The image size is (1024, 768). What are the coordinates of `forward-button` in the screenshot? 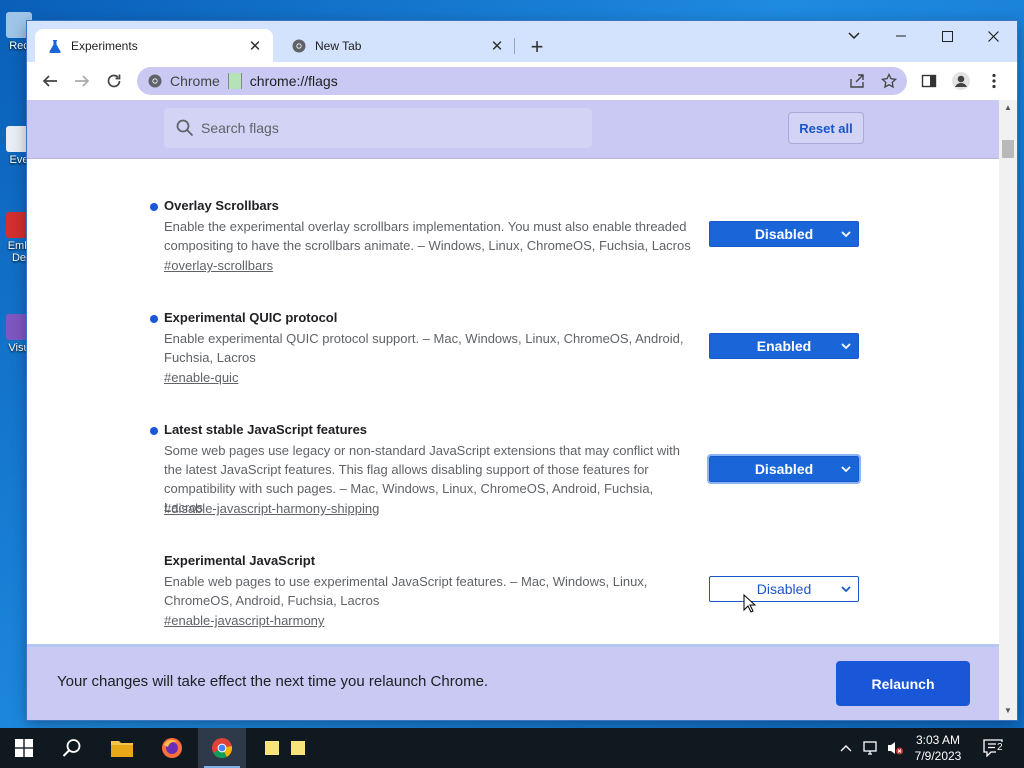 It's located at (82, 81).